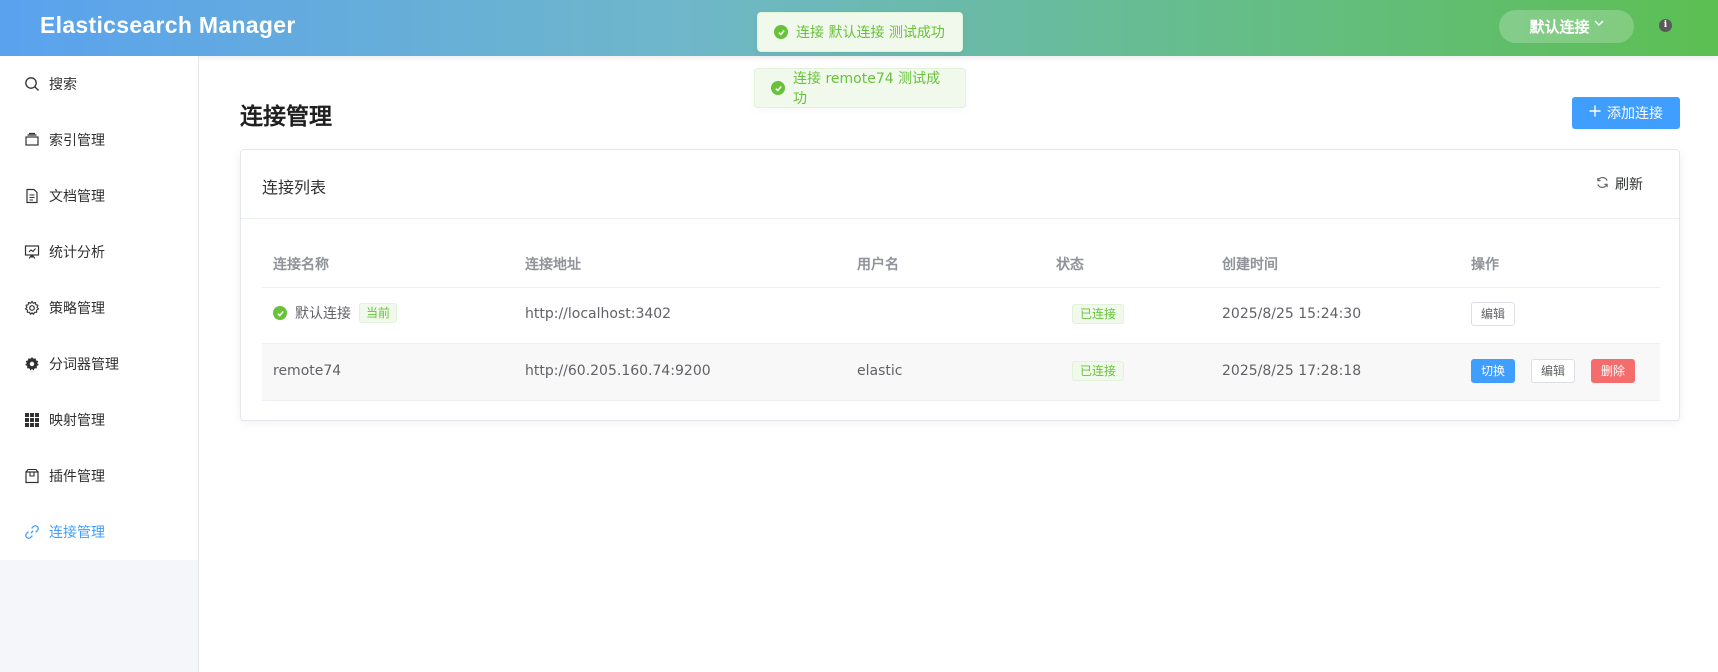 This screenshot has width=1718, height=672. I want to click on page-title: 连接管理, so click(286, 117).